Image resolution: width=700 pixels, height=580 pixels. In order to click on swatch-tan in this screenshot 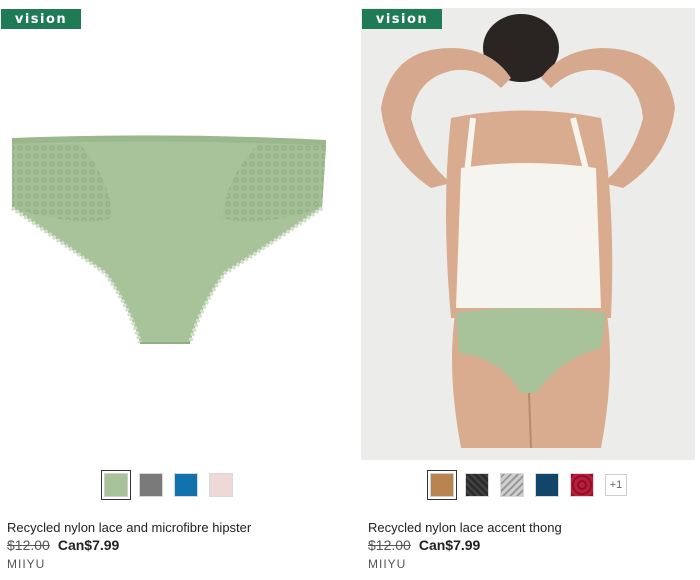, I will do `click(442, 485)`.